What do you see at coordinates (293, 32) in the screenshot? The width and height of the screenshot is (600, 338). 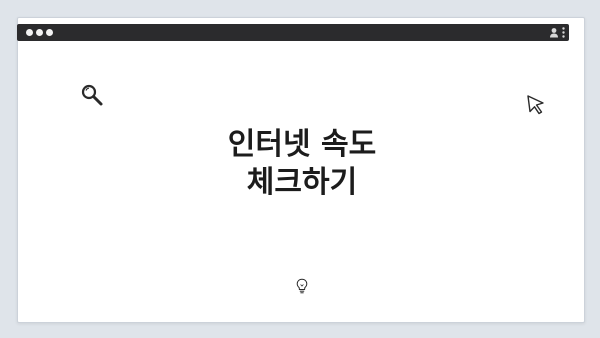 I see `window-titlebar` at bounding box center [293, 32].